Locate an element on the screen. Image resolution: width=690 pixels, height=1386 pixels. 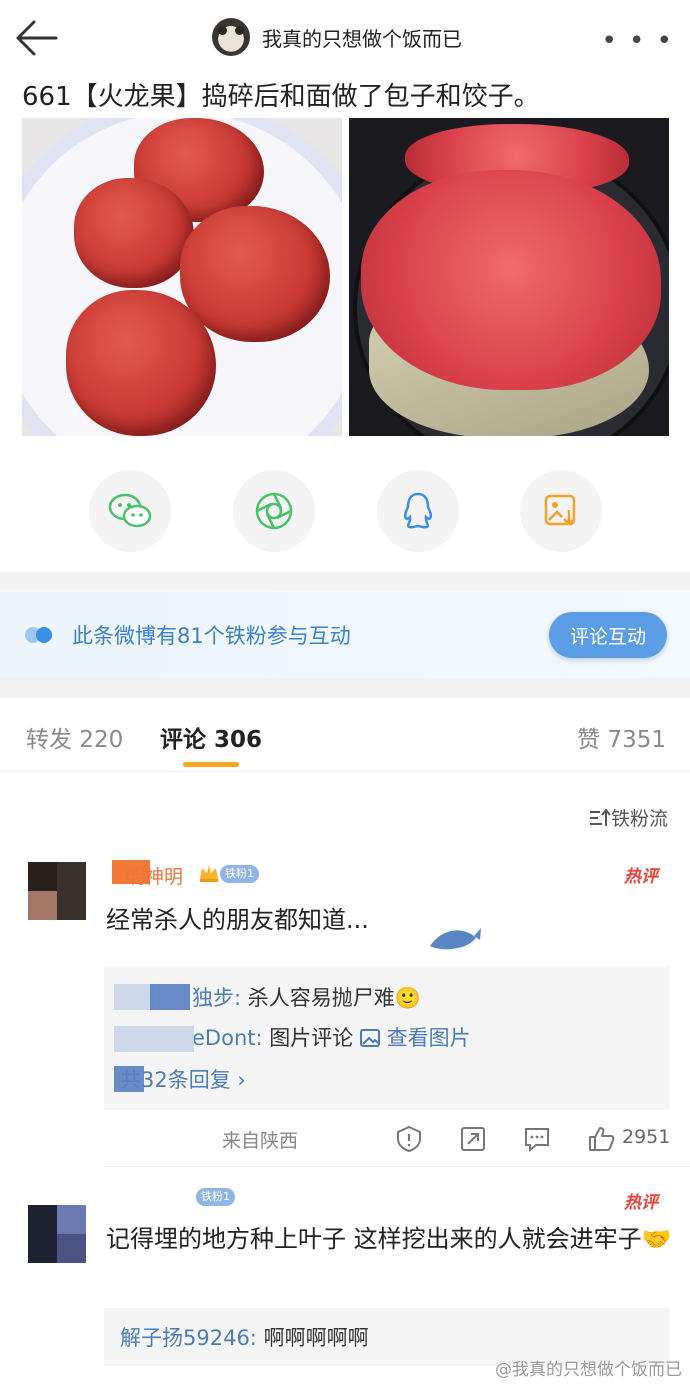
qq-icon is located at coordinates (418, 510).